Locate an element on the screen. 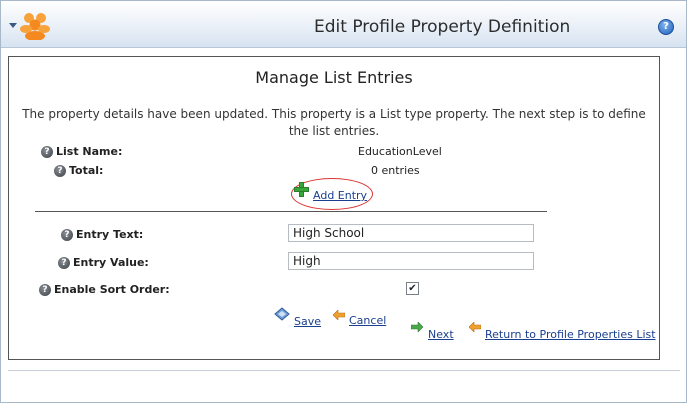 The height and width of the screenshot is (403, 687). page-title: Edit Profile Property Definition is located at coordinates (442, 27).